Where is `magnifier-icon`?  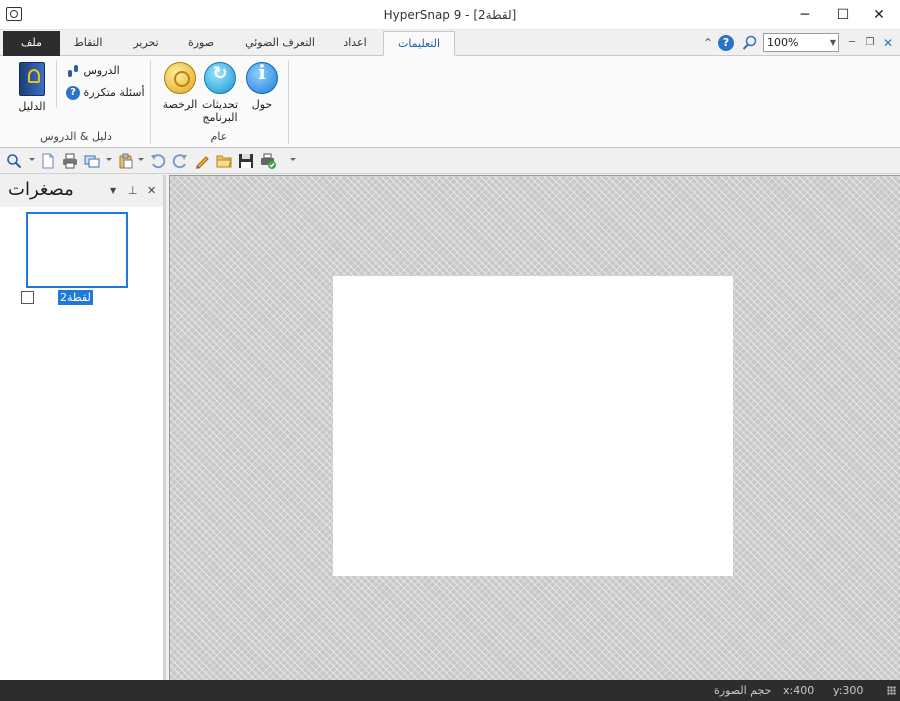
magnifier-icon is located at coordinates (14, 161).